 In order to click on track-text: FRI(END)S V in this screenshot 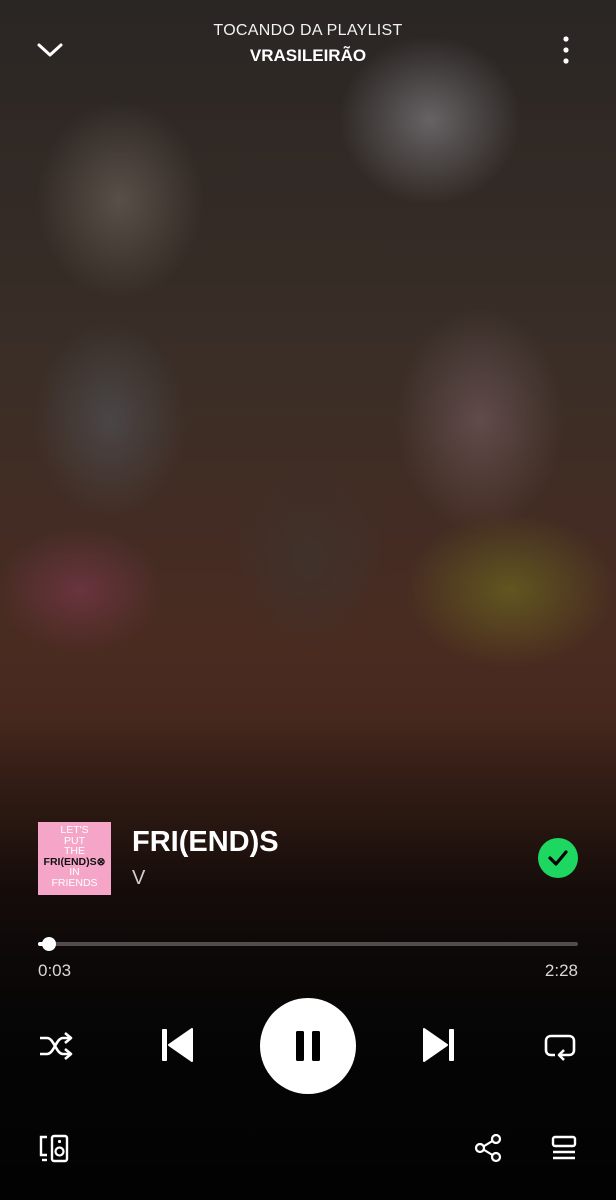, I will do `click(205, 858)`.